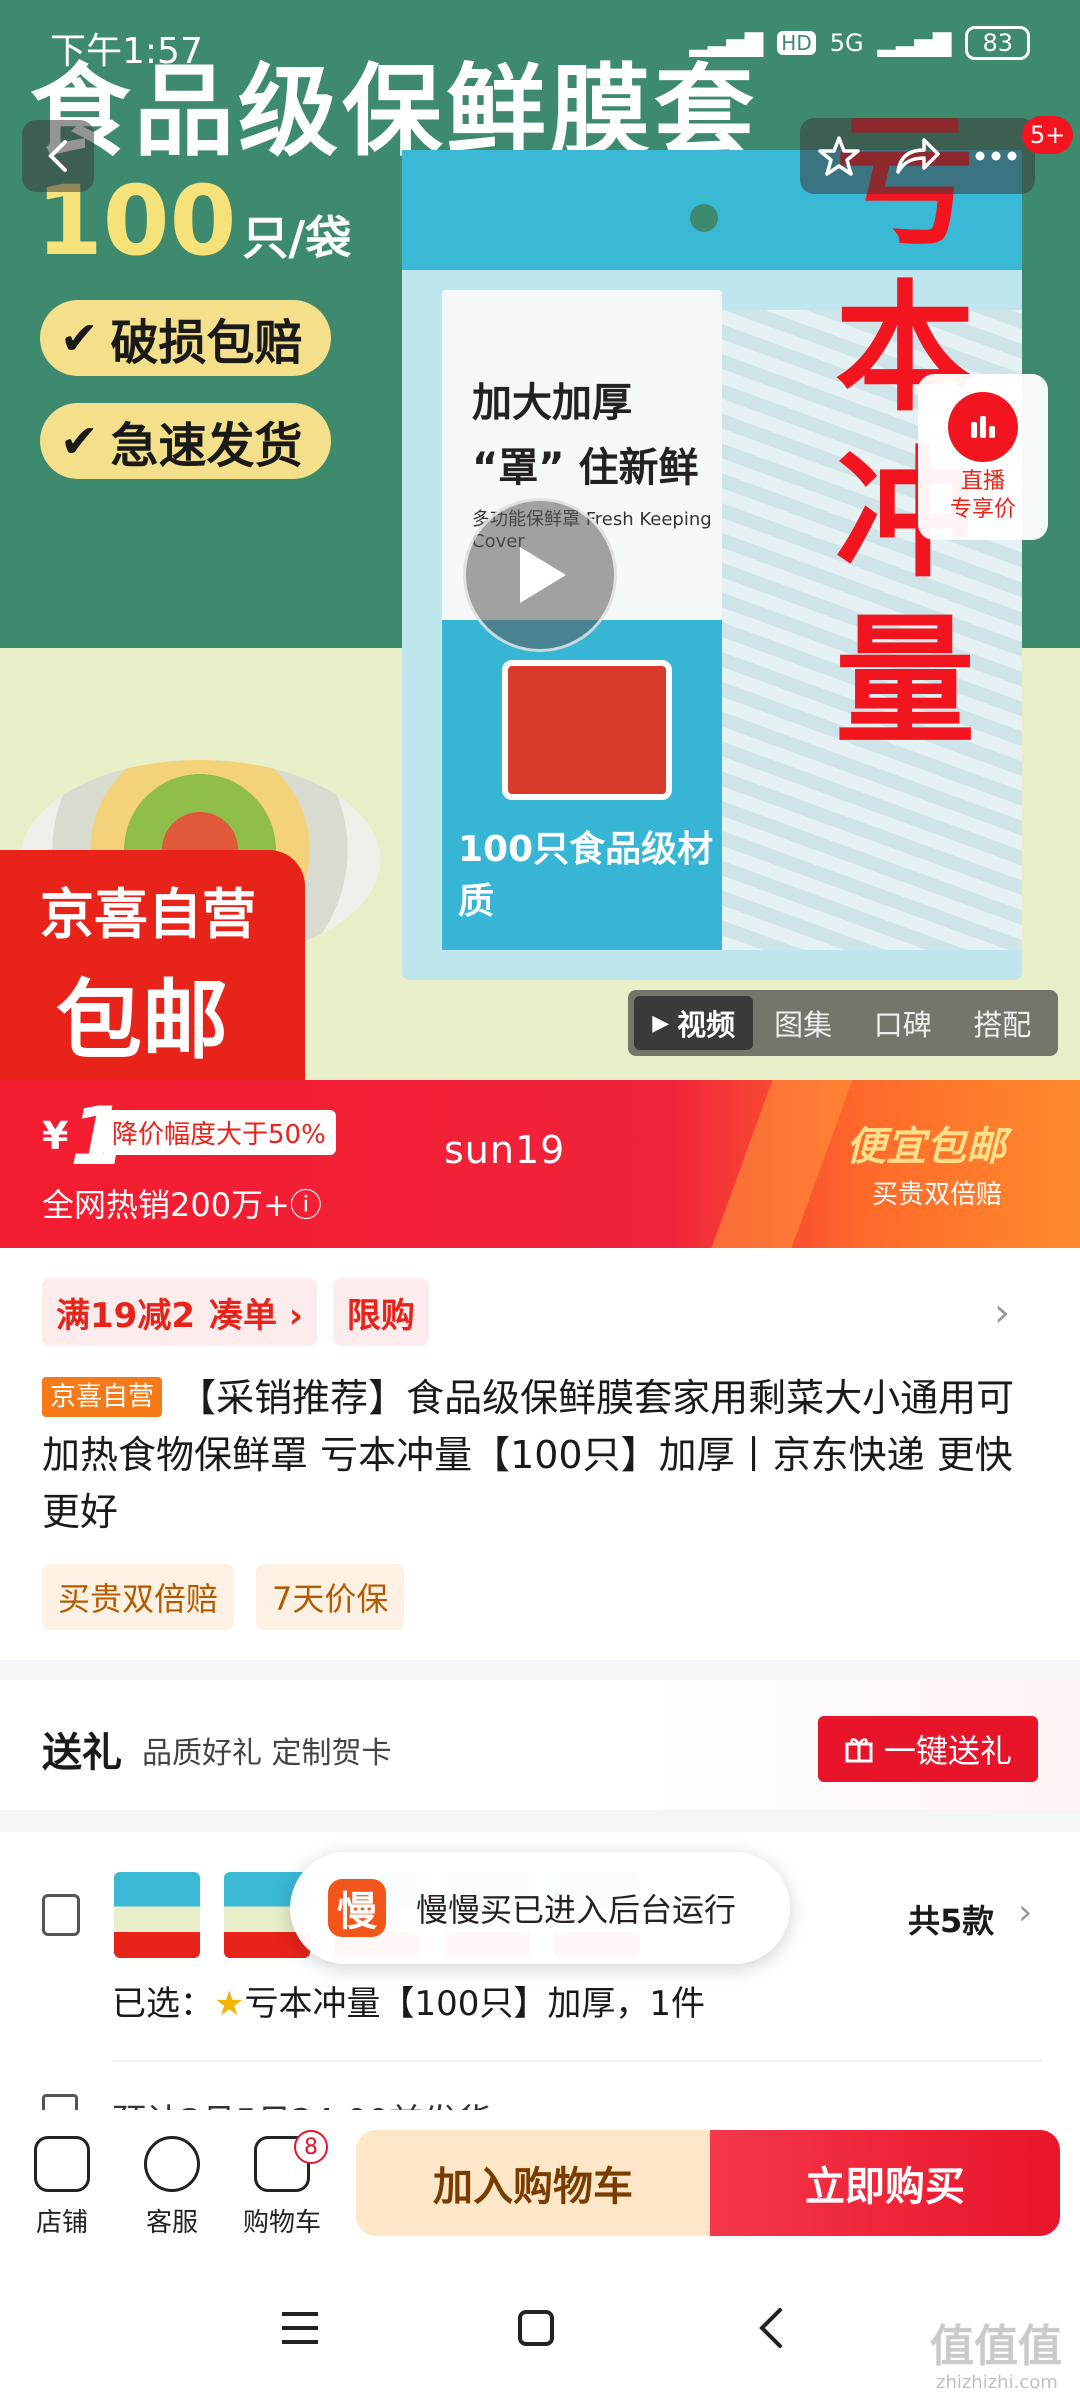  I want to click on price-currency: ¥, so click(55, 1136).